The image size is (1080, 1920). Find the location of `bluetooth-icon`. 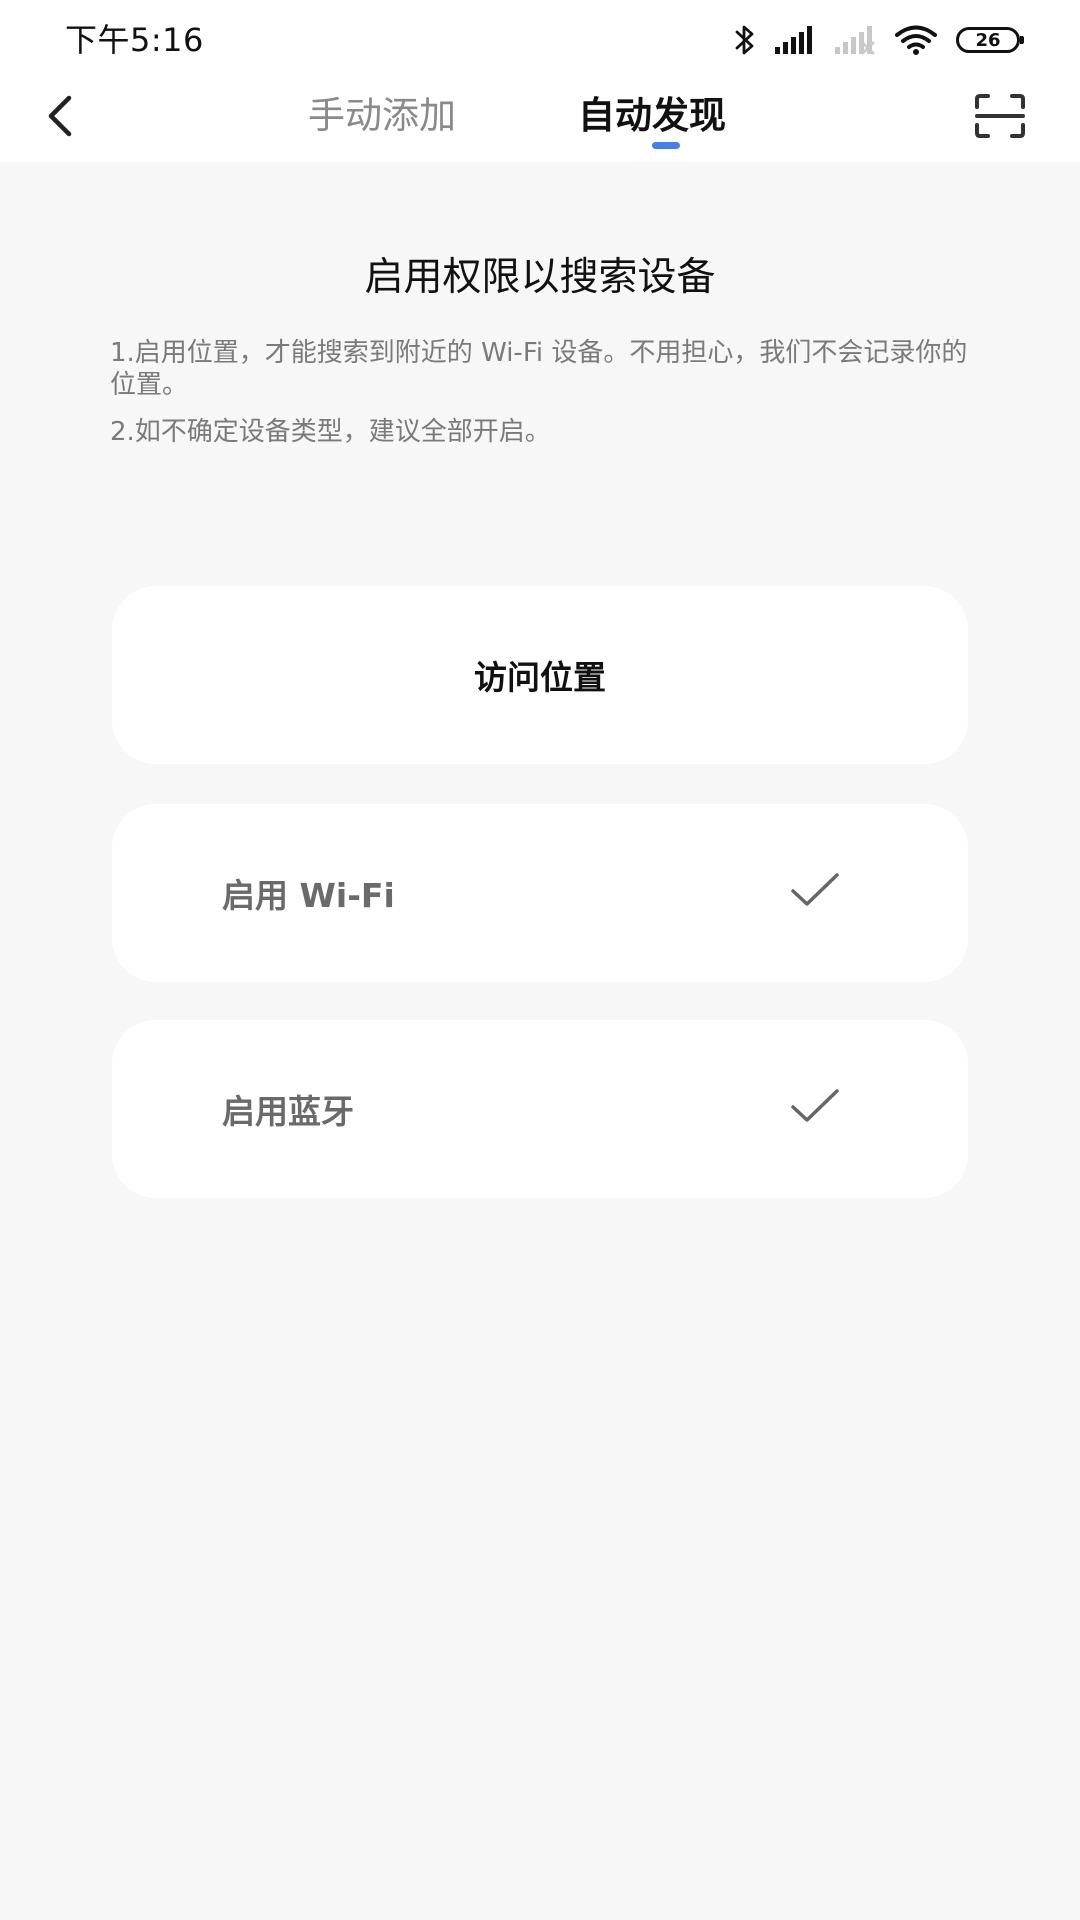

bluetooth-icon is located at coordinates (744, 40).